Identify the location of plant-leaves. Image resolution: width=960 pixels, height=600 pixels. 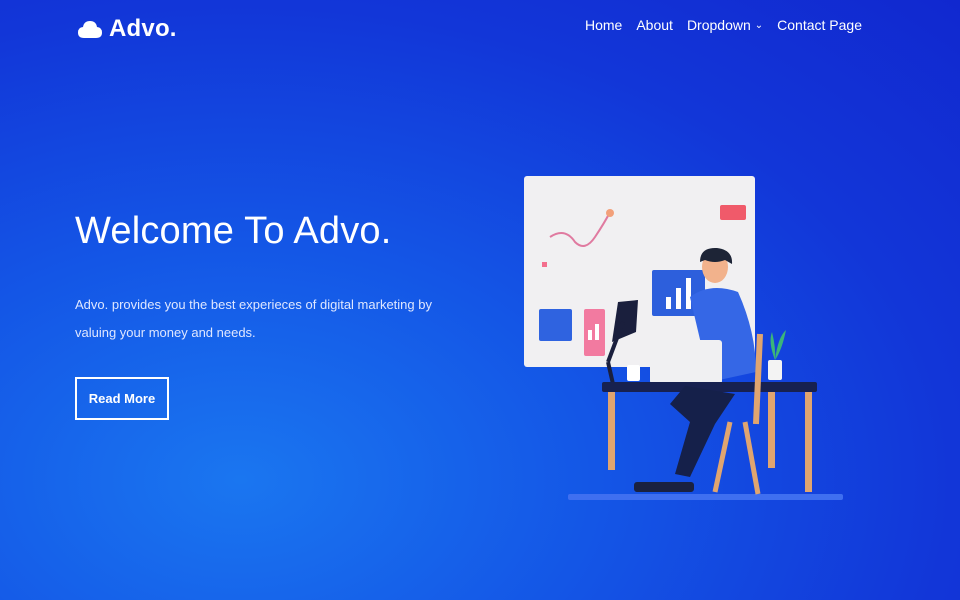
(778, 345).